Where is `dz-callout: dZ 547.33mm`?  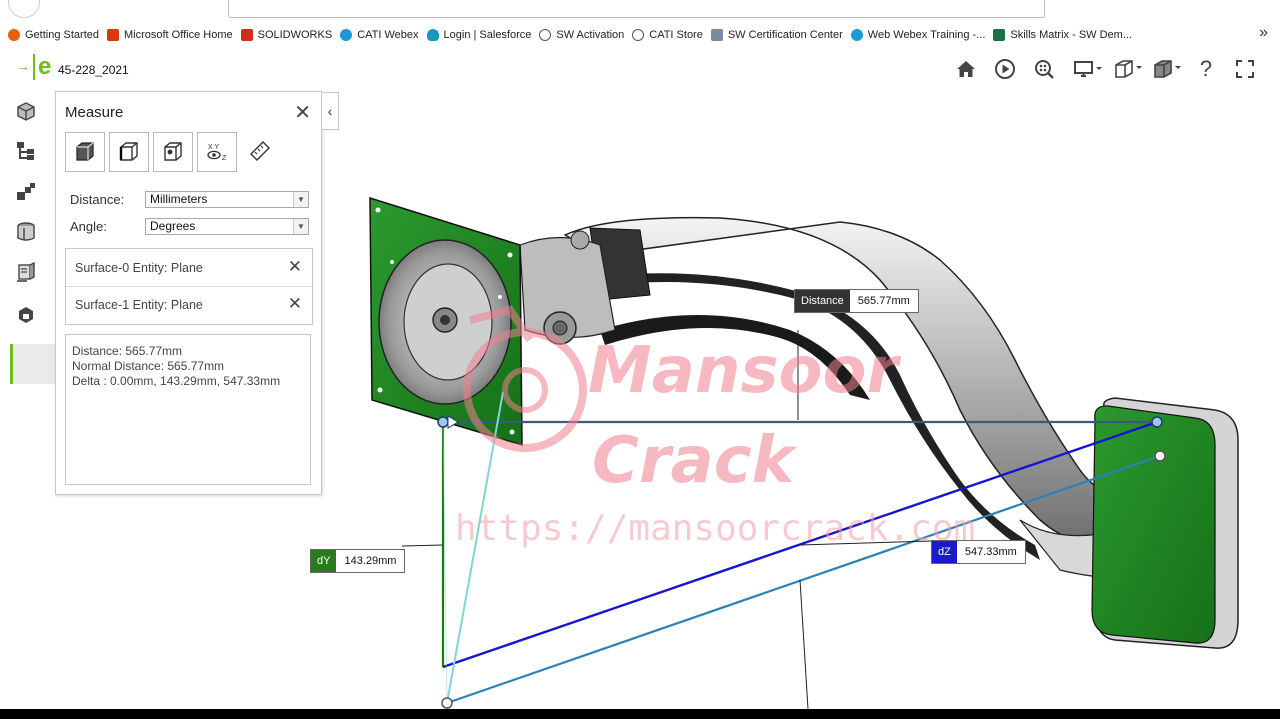
dz-callout: dZ 547.33mm is located at coordinates (978, 552).